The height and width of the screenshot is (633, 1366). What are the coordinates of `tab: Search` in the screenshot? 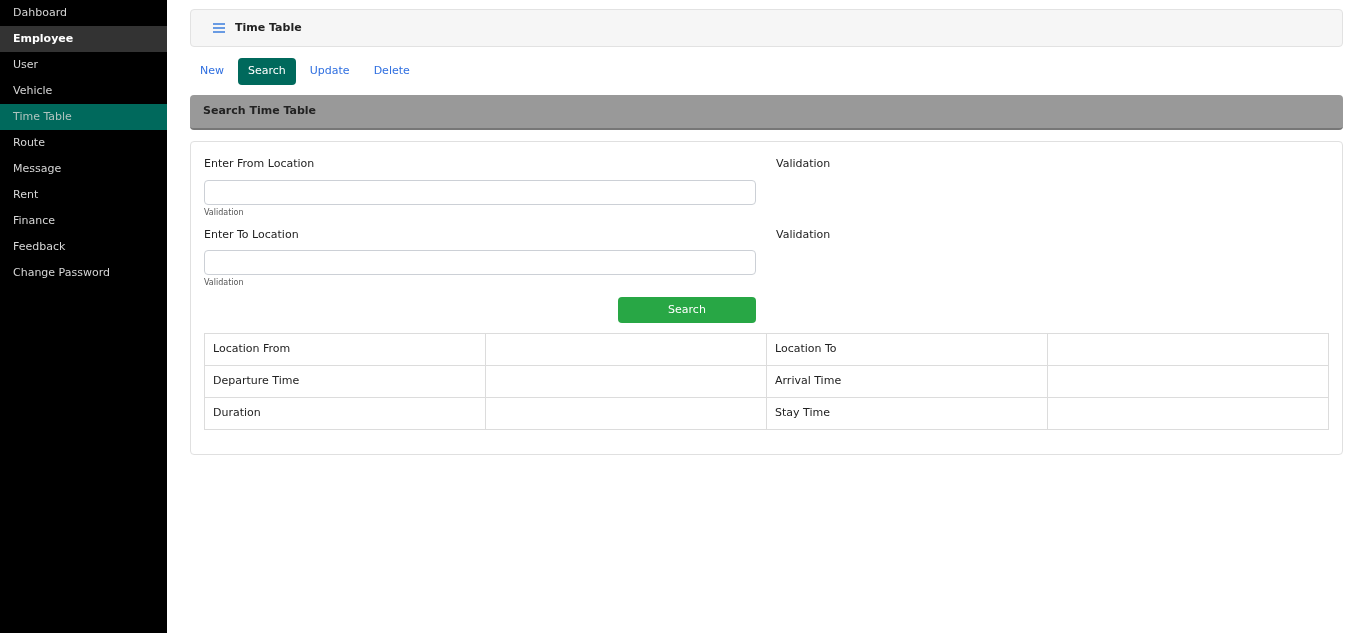 It's located at (267, 71).